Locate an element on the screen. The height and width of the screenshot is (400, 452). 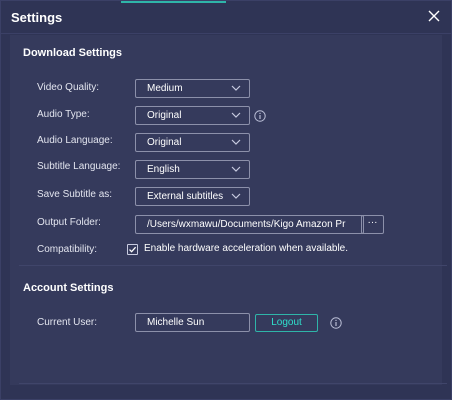
audio-language-label: Audio Language: is located at coordinates (75, 140).